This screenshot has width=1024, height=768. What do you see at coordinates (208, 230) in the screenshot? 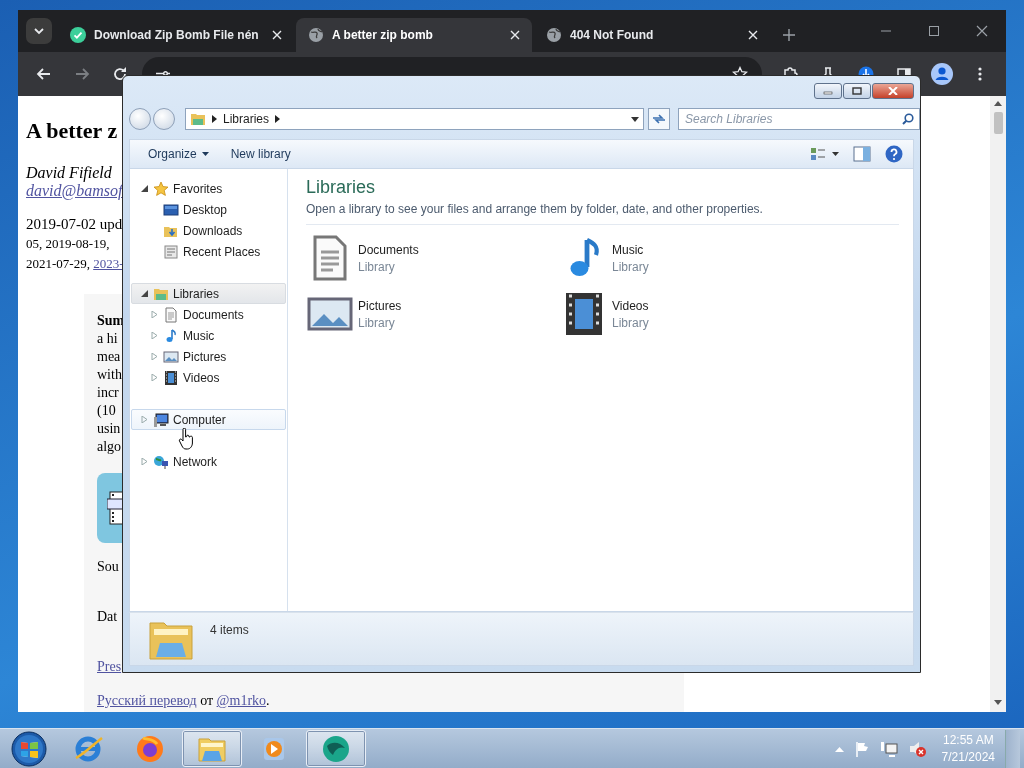
I see `nav-item: Downloads` at bounding box center [208, 230].